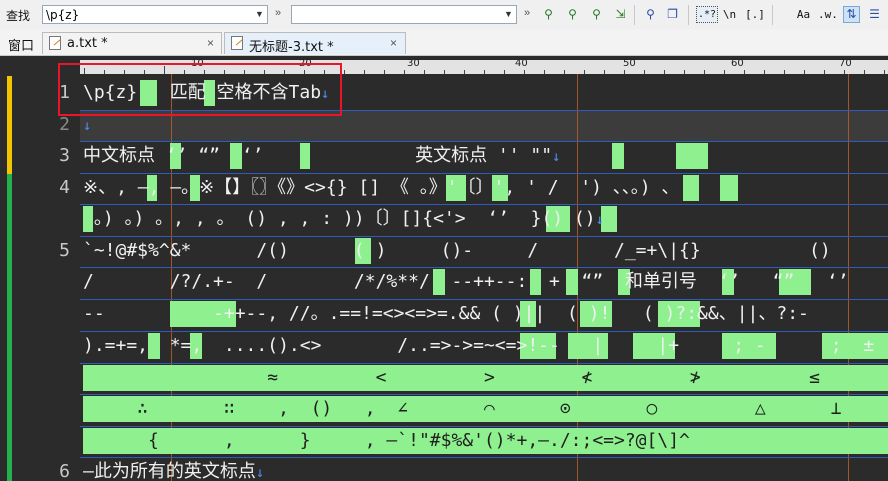 This screenshot has height=481, width=888. Describe the element at coordinates (672, 14) in the screenshot. I see `copy-icon: ❐` at that location.